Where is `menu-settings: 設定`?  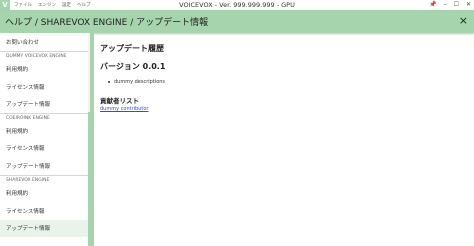
menu-settings: 設定 is located at coordinates (66, 5).